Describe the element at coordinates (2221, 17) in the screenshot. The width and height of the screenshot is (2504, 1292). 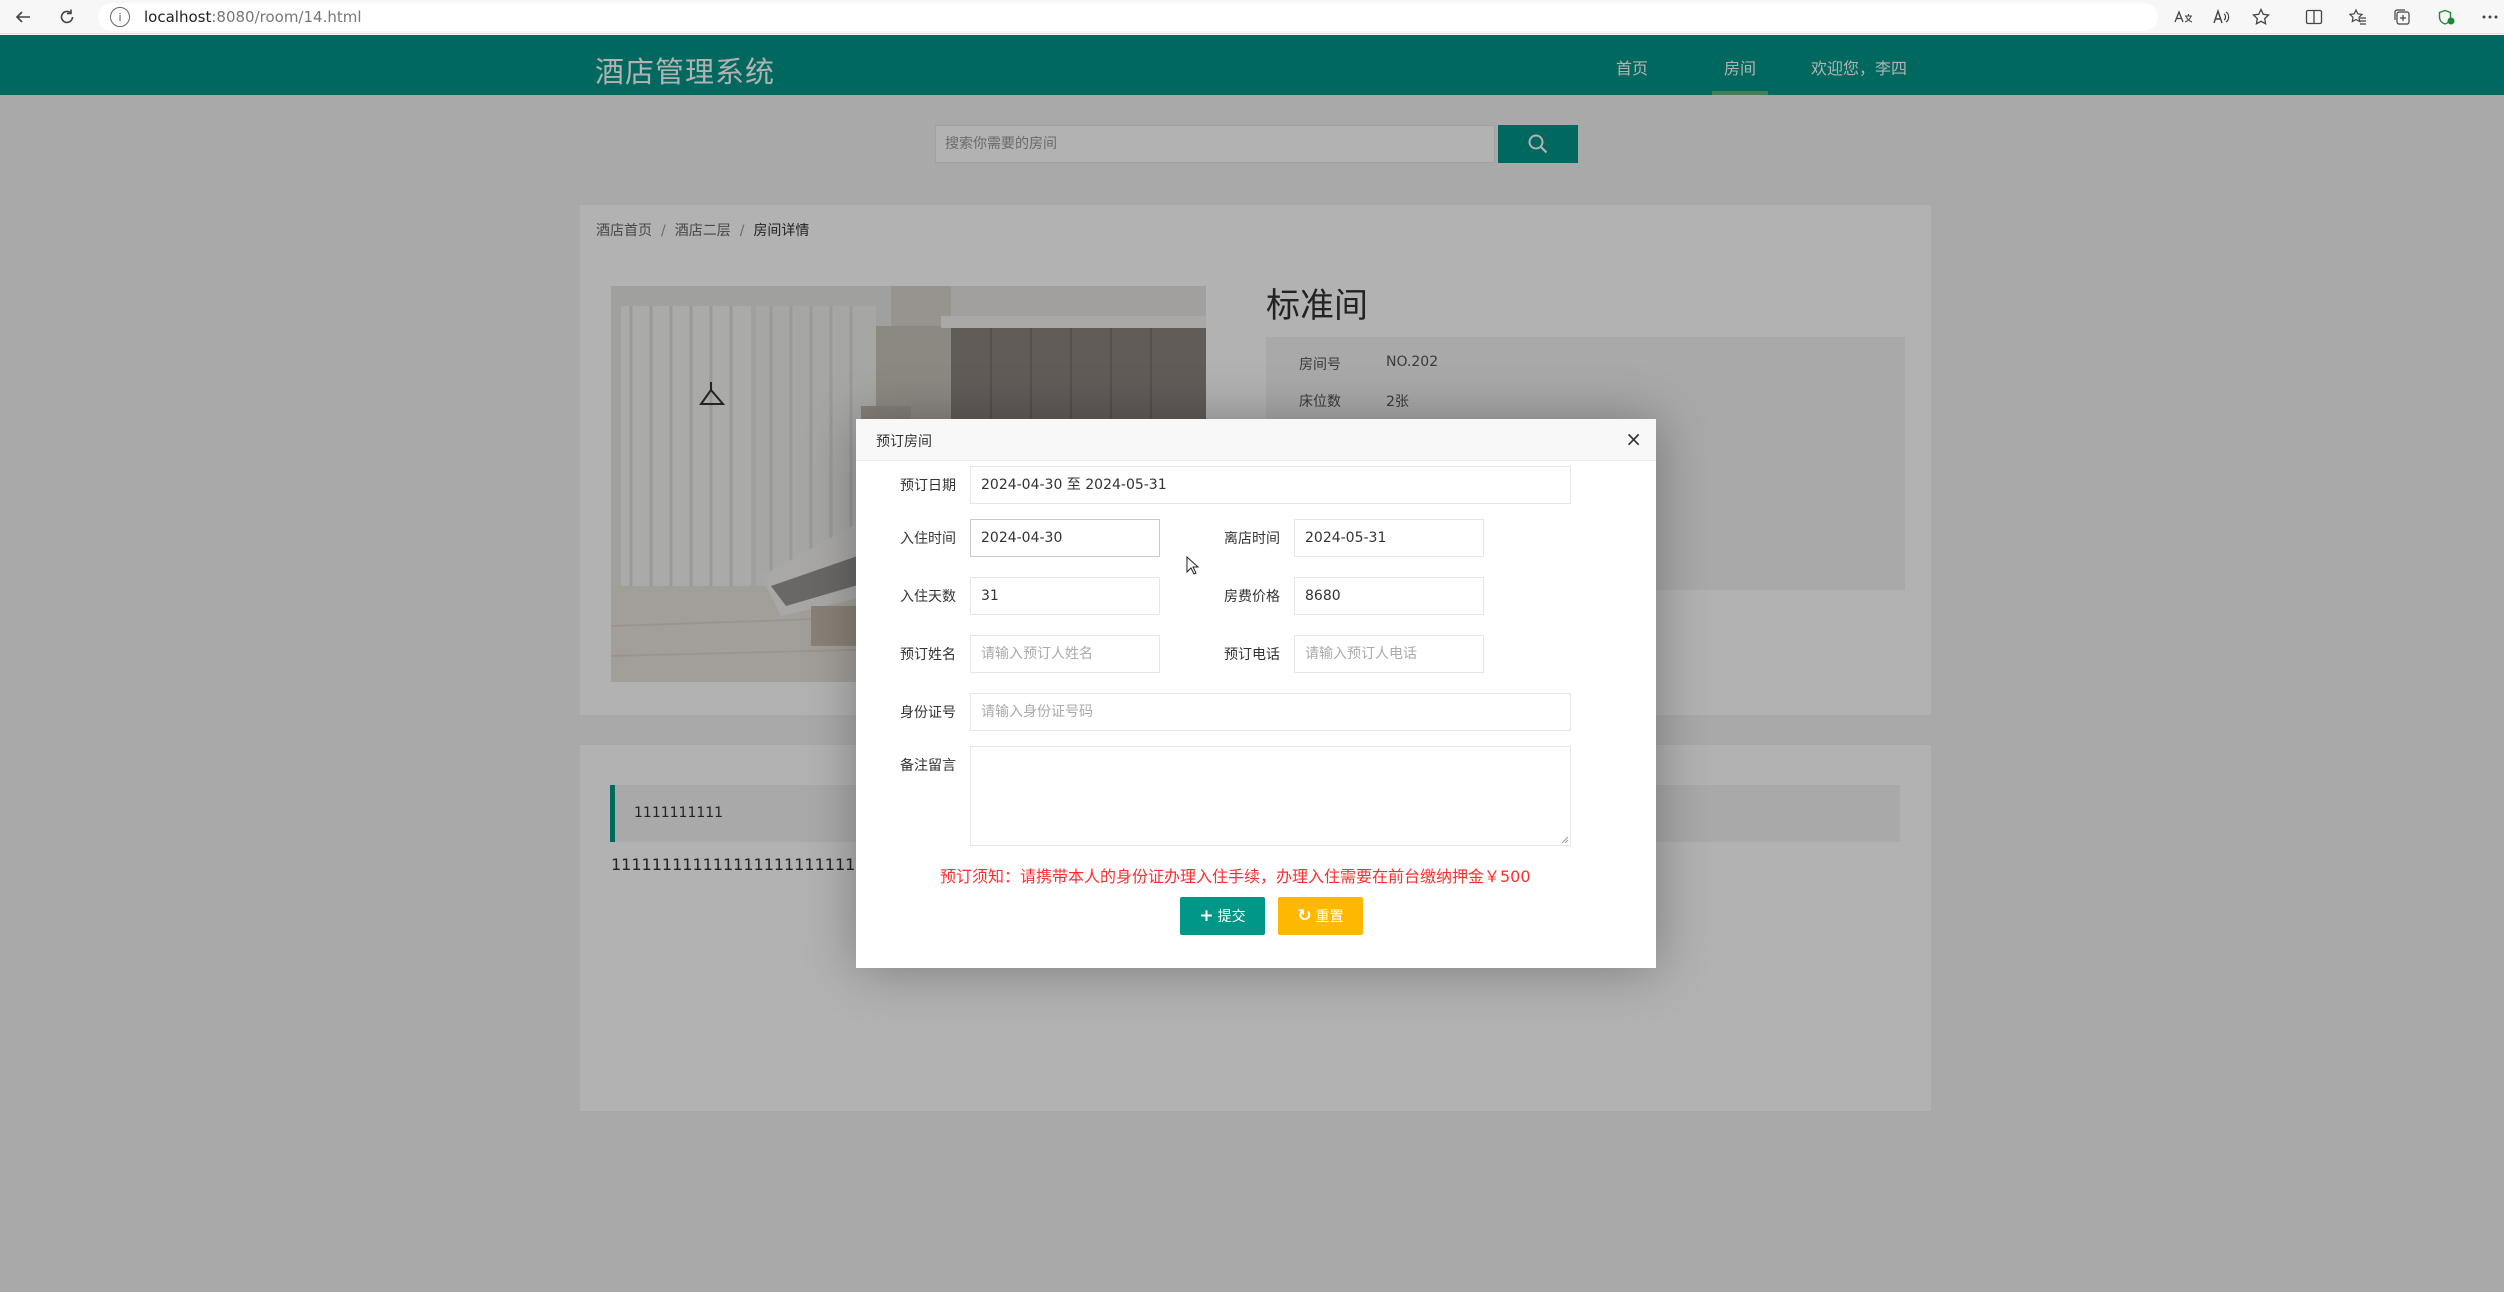
I see `read-aloud-icon` at that location.